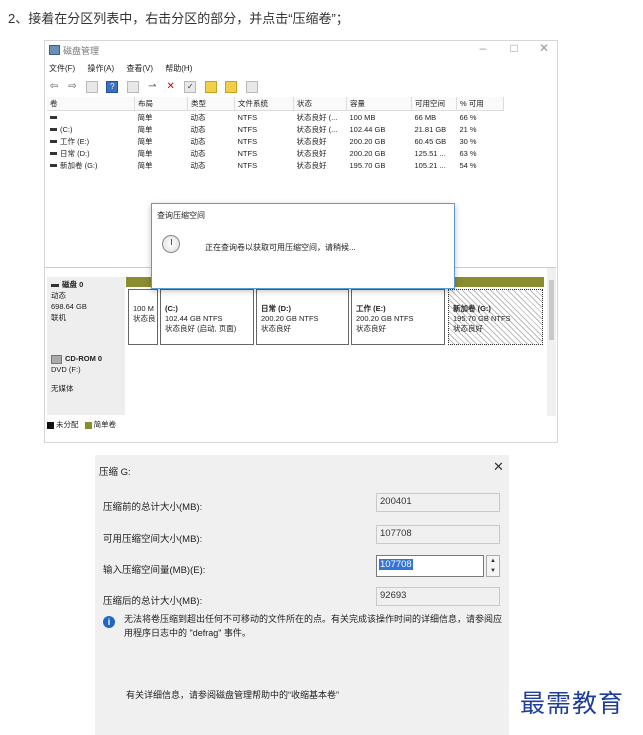 The height and width of the screenshot is (735, 643). I want to click on console-tree-icon, so click(91, 86).